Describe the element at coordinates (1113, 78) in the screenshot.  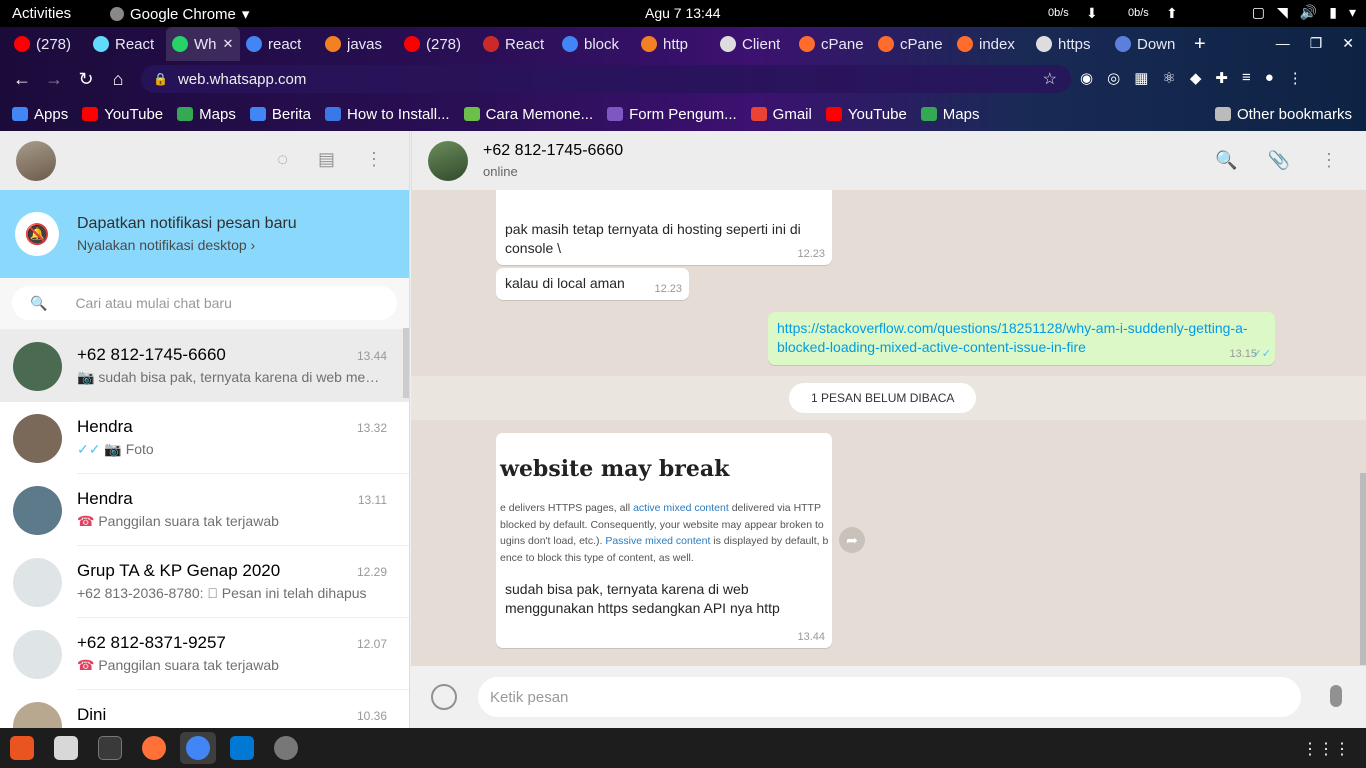
I see `extension-icon: ◎` at that location.